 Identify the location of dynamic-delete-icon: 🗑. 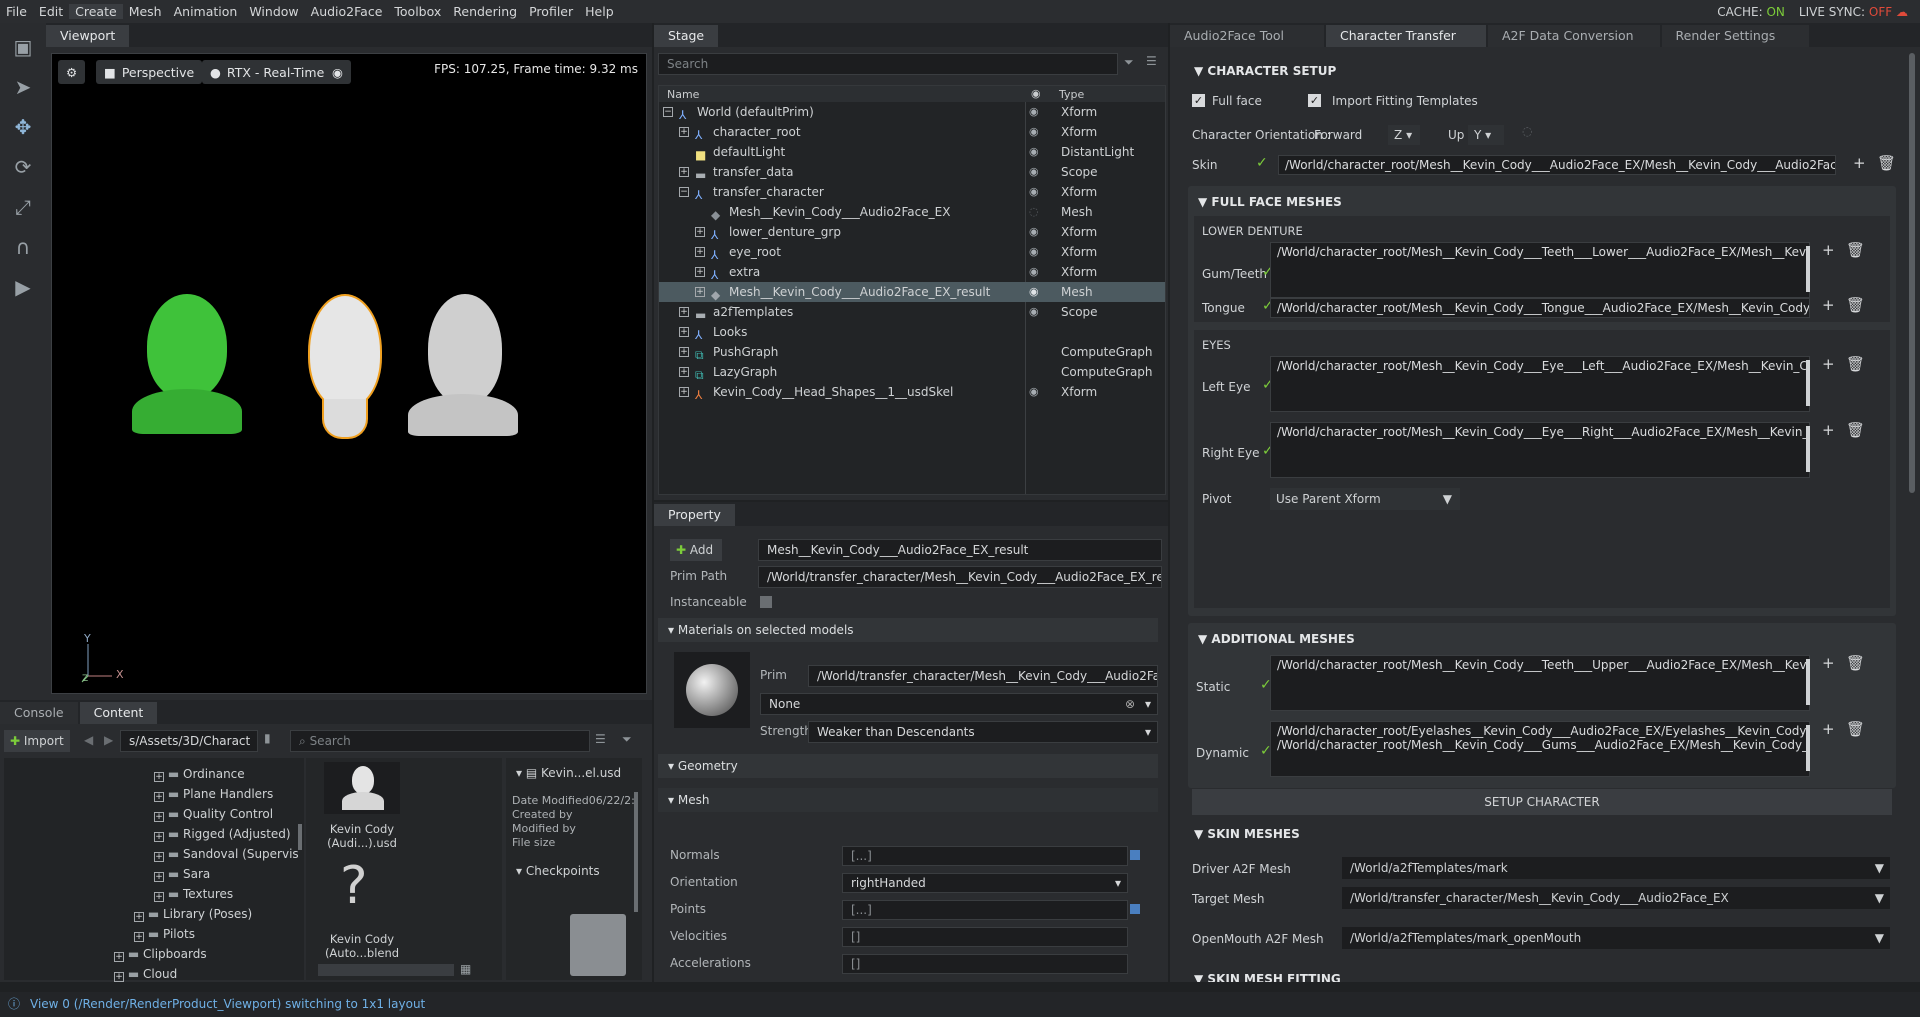
(1855, 729).